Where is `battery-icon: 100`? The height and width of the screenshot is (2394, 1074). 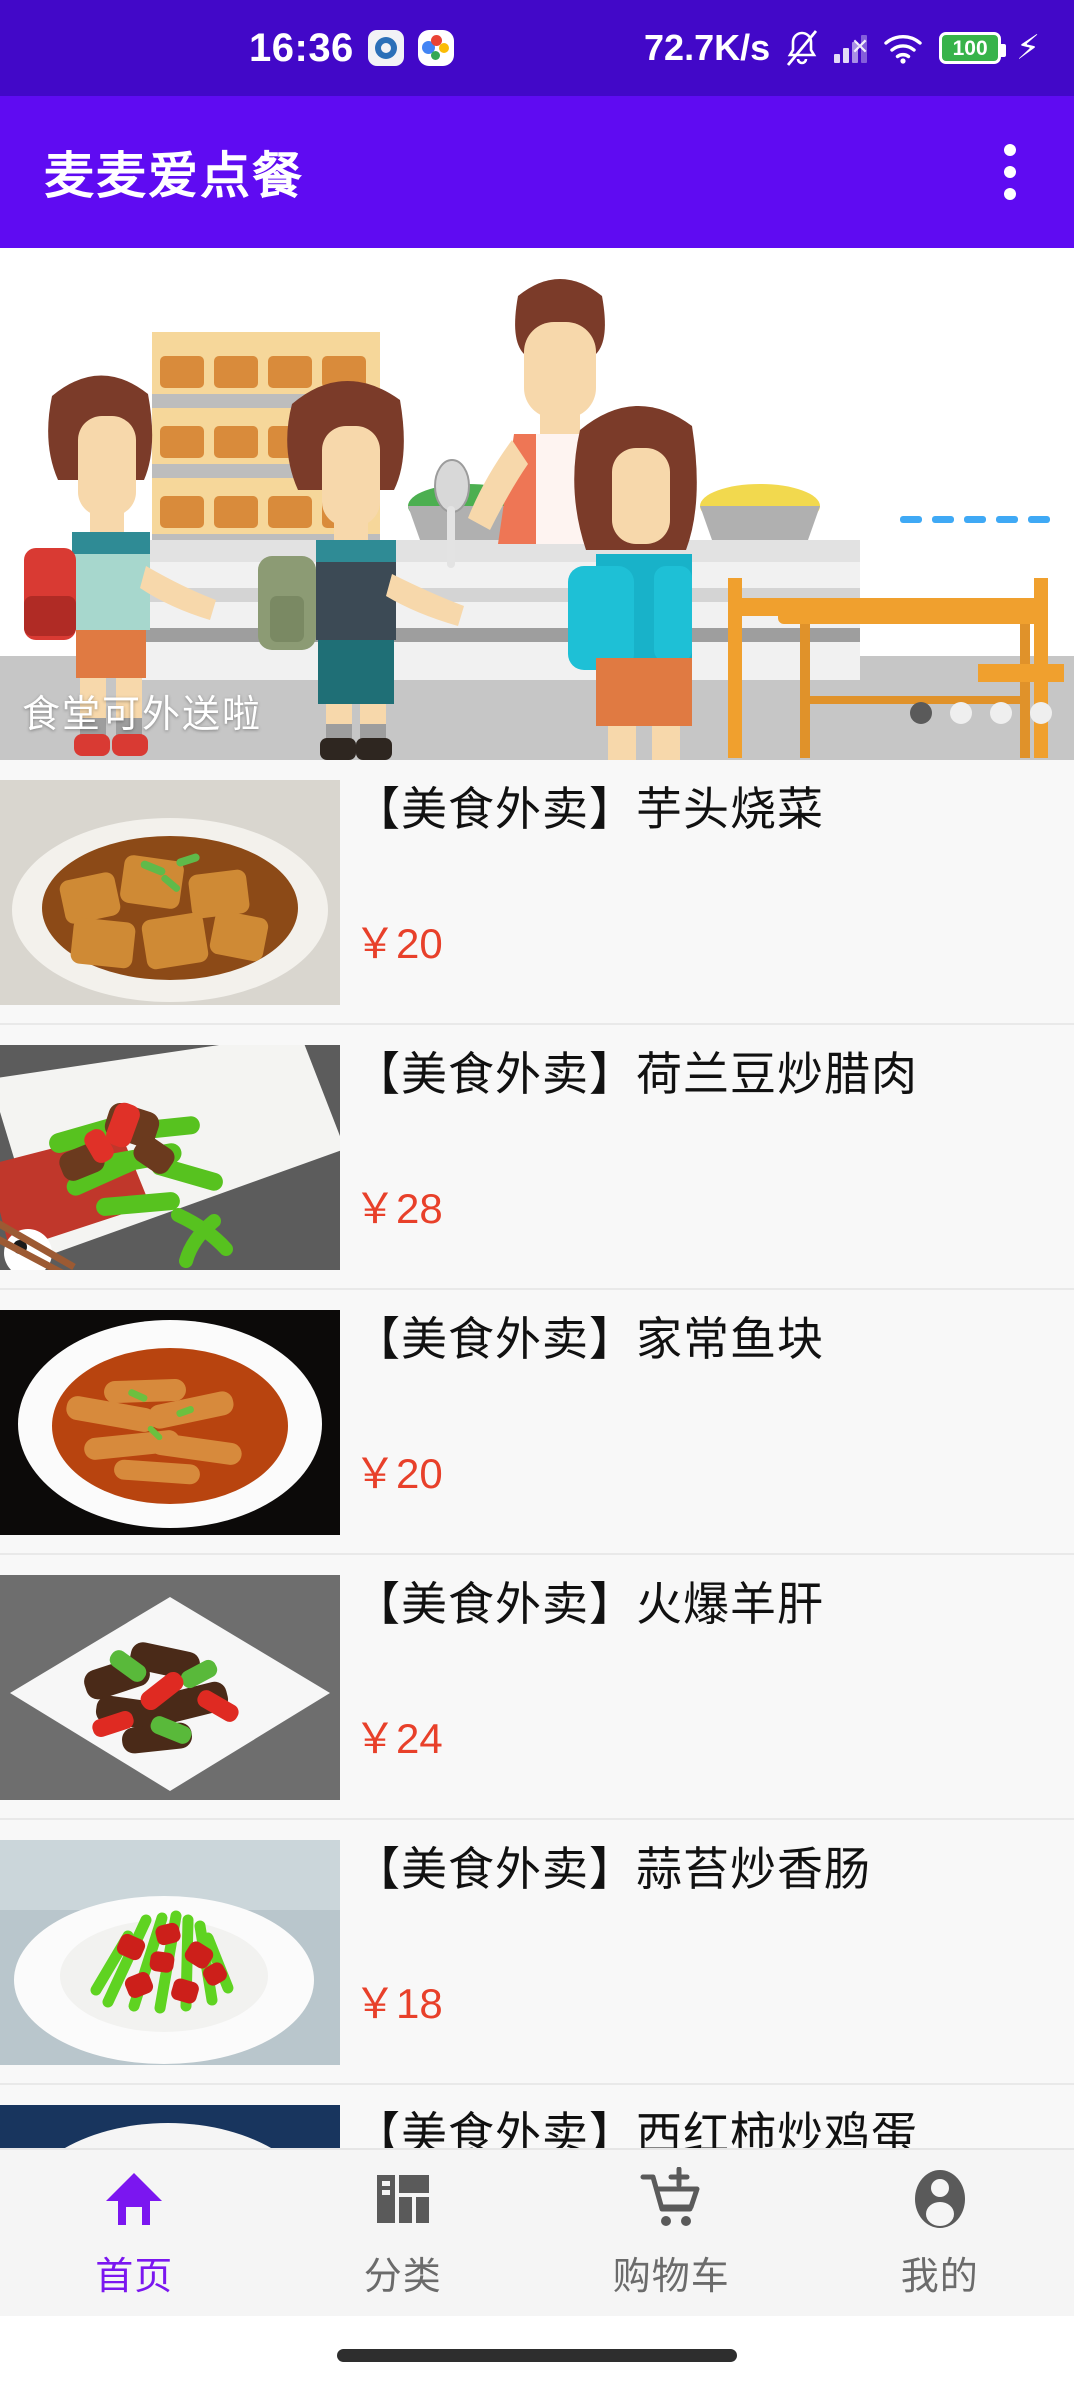
battery-icon: 100 is located at coordinates (973, 48).